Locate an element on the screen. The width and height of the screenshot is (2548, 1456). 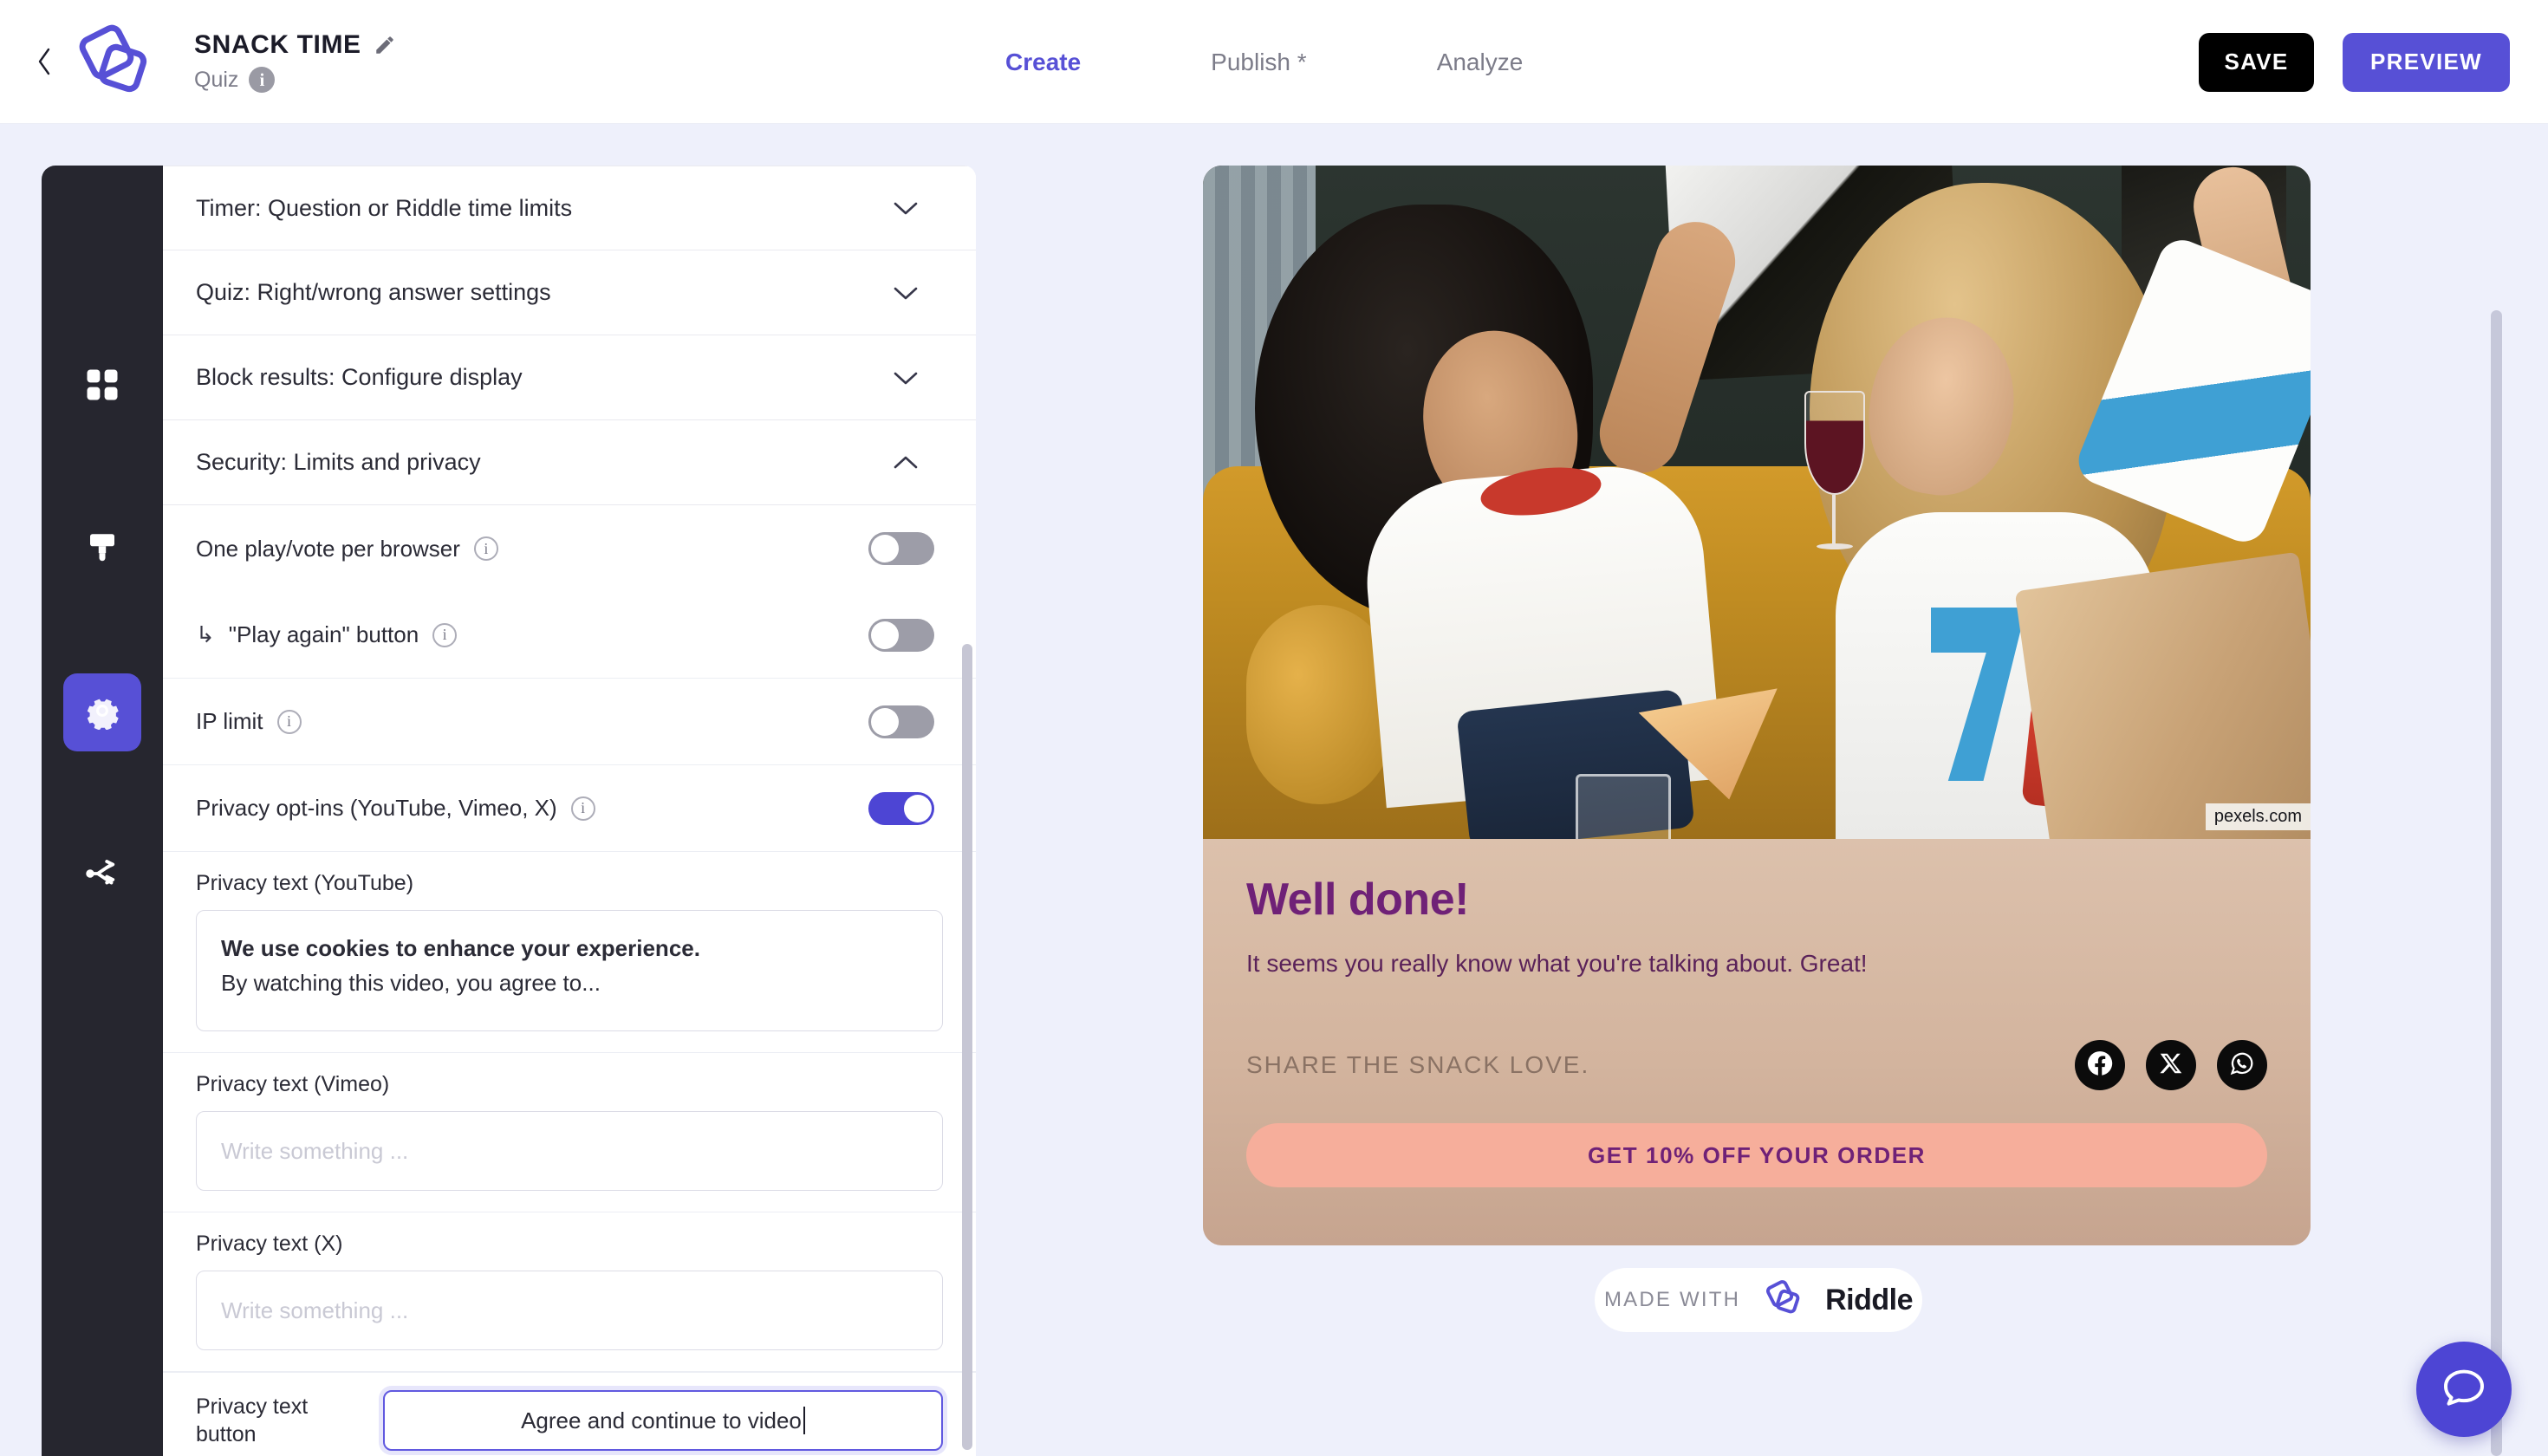
photo-glass-tumbler is located at coordinates (1623, 806).